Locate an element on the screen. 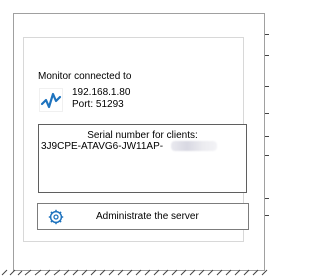 The image size is (320, 276). gear-icon is located at coordinates (56, 217).